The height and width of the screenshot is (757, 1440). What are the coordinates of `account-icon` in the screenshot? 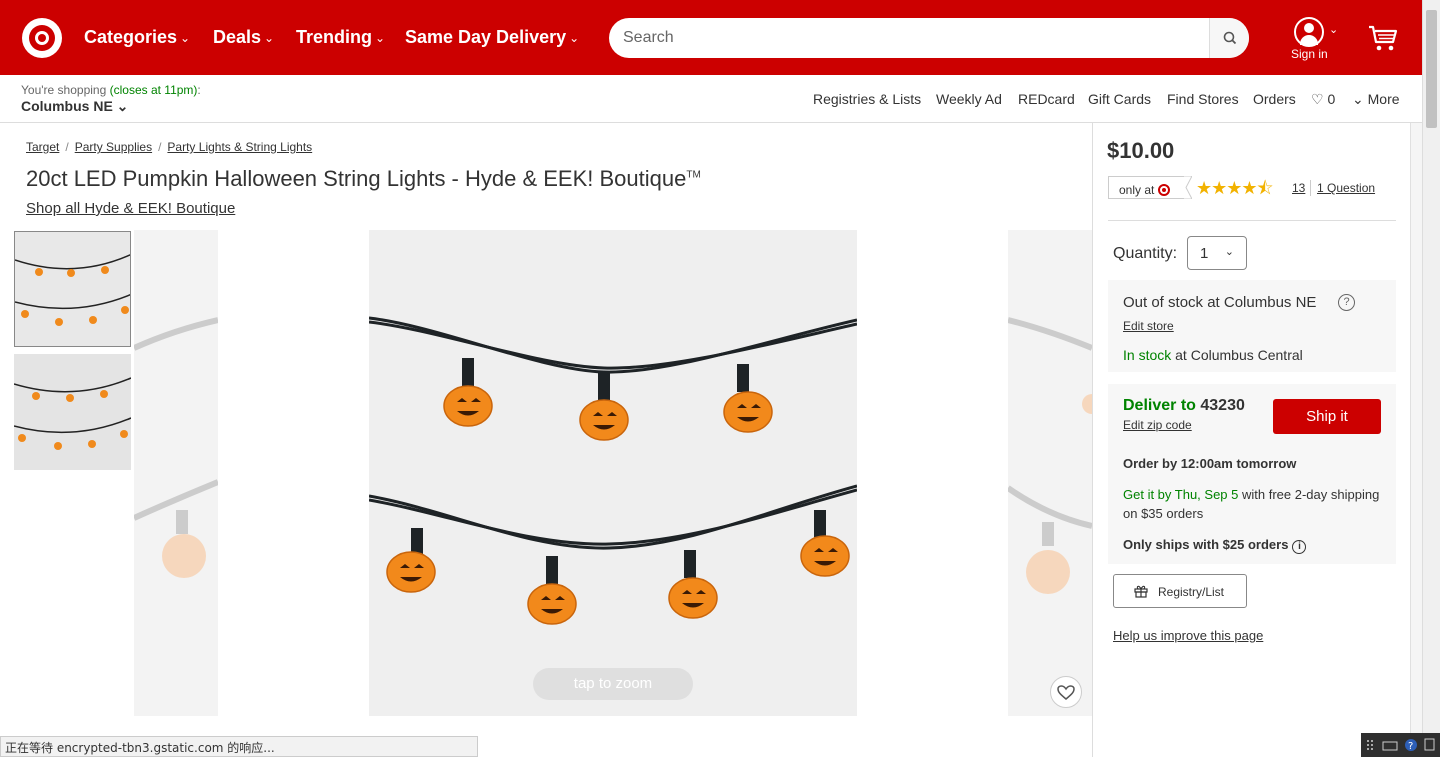 It's located at (1309, 32).